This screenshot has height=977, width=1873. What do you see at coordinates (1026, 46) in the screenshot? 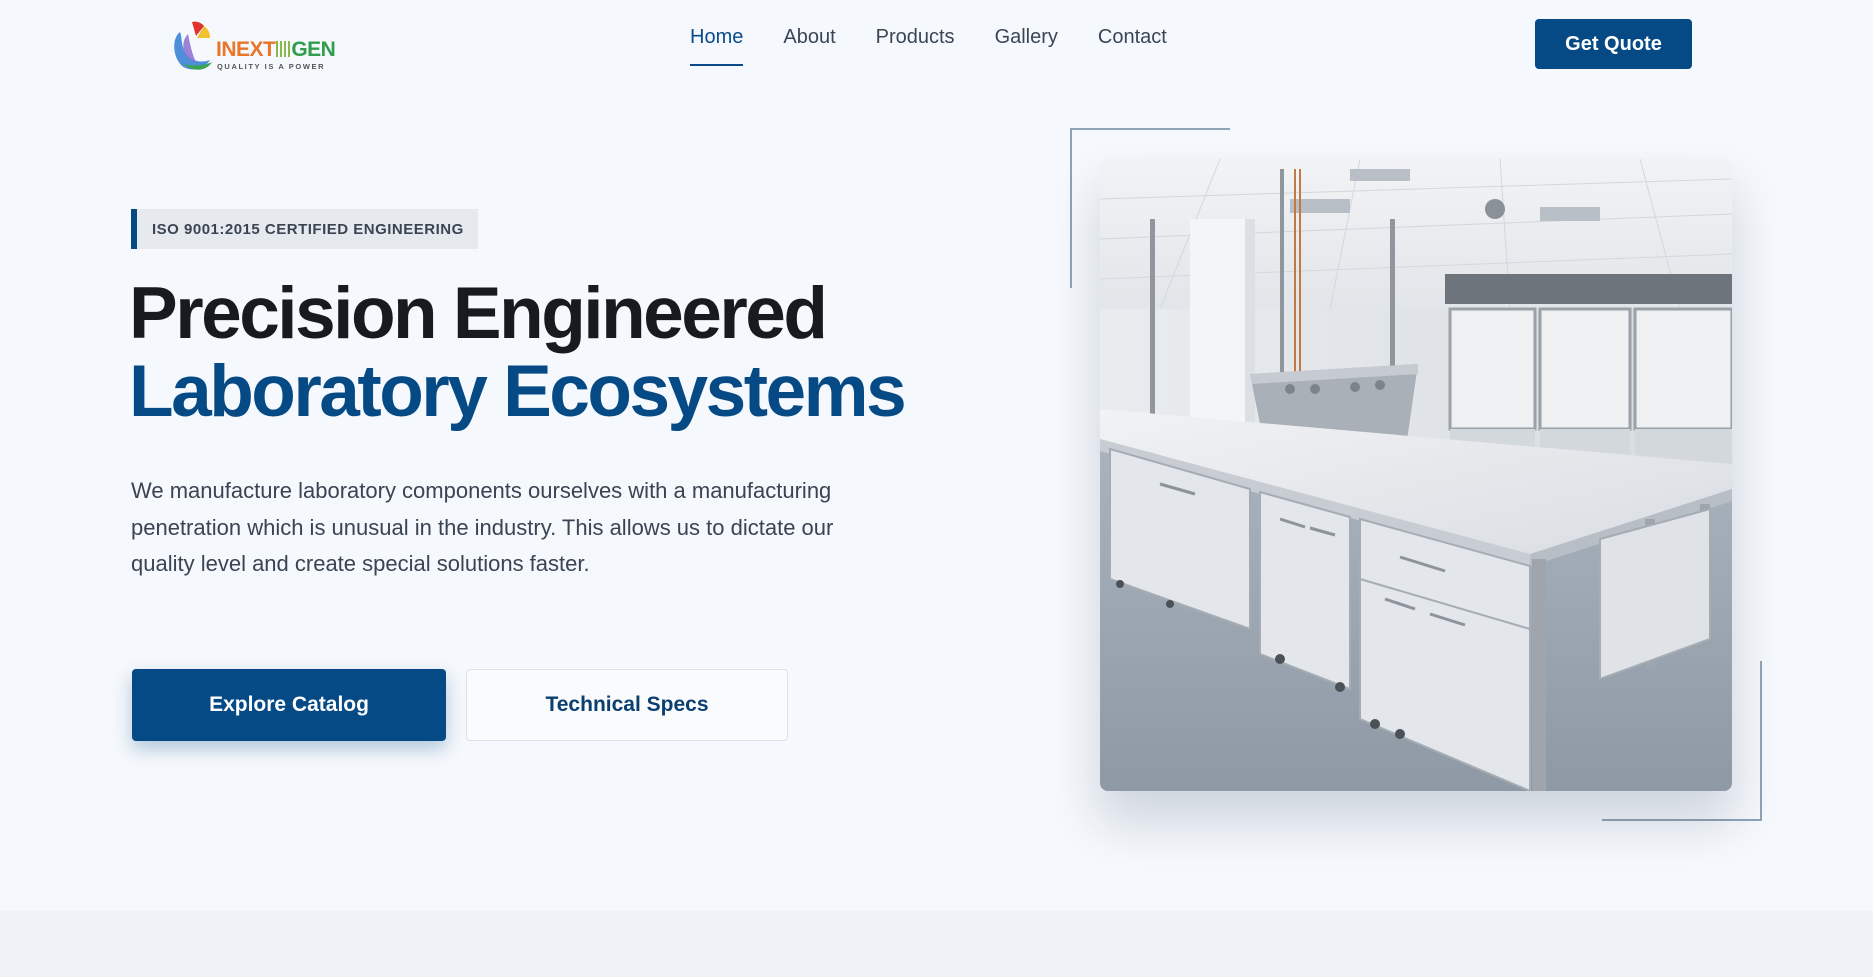
I see `nav-gallery: Gallery` at bounding box center [1026, 46].